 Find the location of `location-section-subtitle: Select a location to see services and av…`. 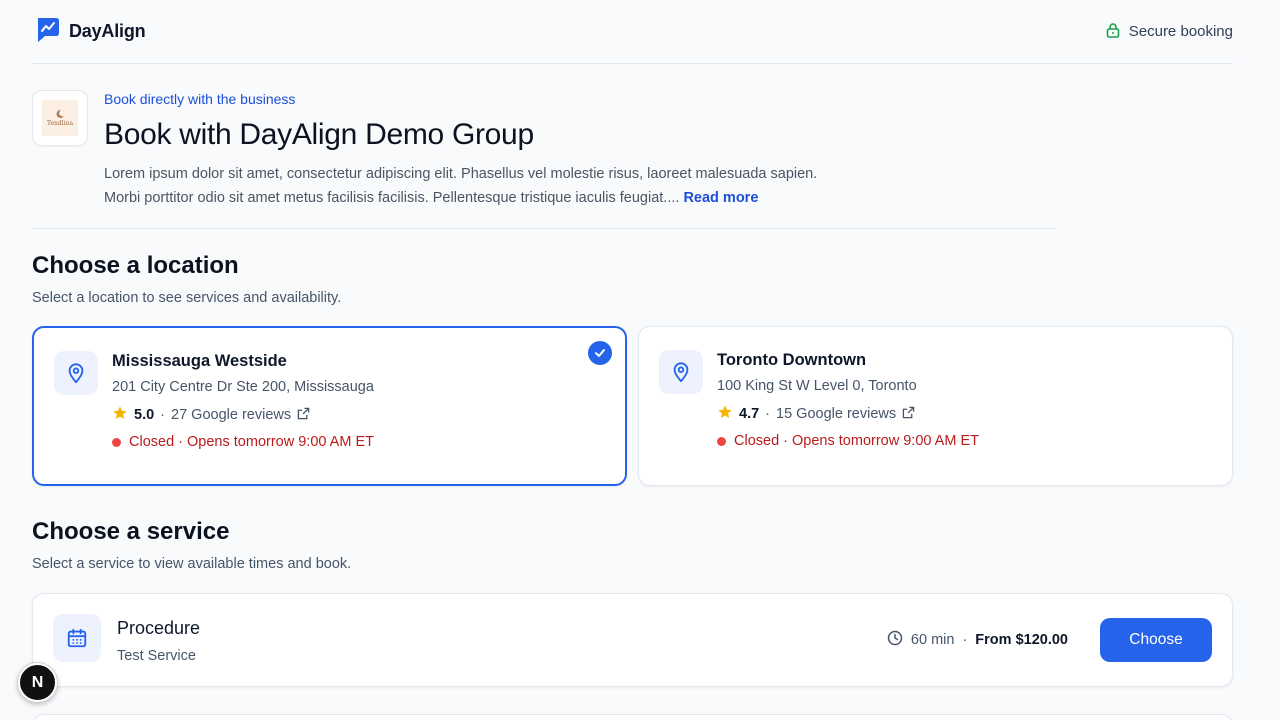

location-section-subtitle: Select a location to see services and av… is located at coordinates (187, 298).